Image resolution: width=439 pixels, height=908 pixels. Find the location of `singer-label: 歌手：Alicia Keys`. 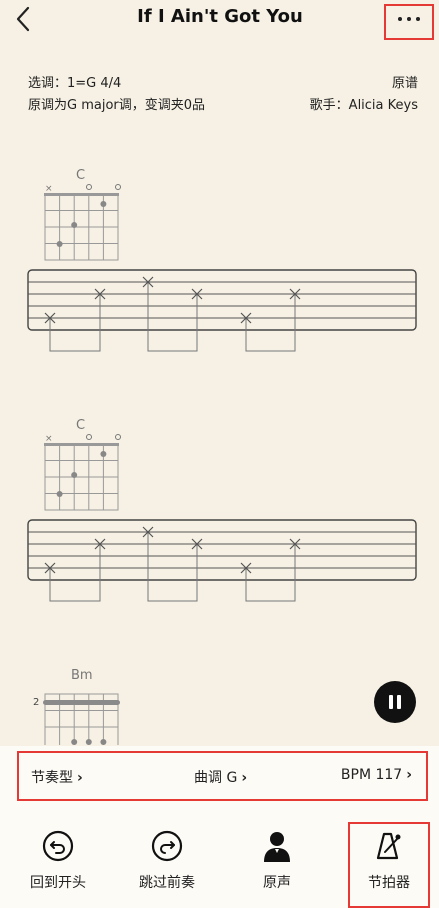

singer-label: 歌手：Alicia Keys is located at coordinates (363, 105).